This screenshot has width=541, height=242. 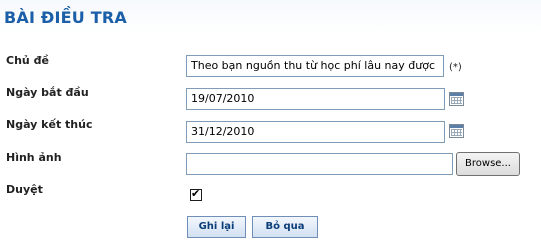 What do you see at coordinates (455, 67) in the screenshot?
I see `required-mark: (*)` at bounding box center [455, 67].